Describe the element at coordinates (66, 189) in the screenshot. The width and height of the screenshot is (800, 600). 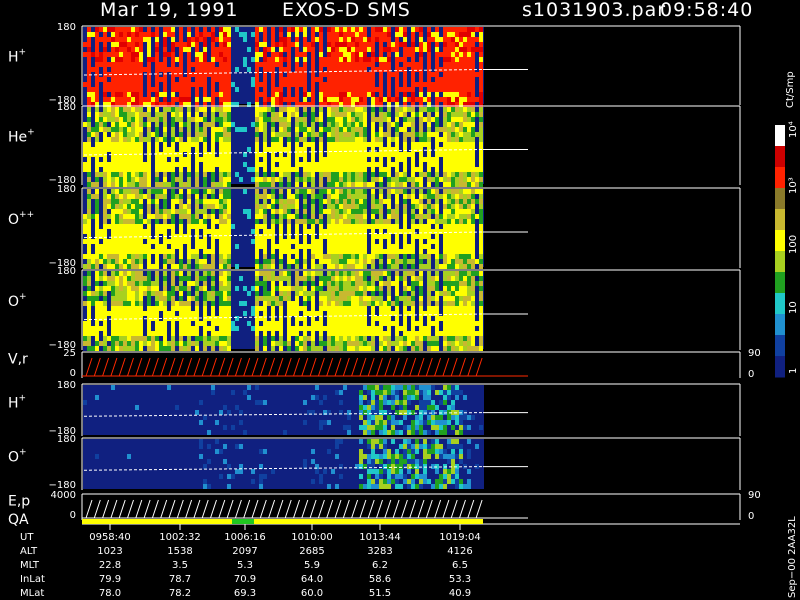
I see `y-tick-max: 180` at that location.